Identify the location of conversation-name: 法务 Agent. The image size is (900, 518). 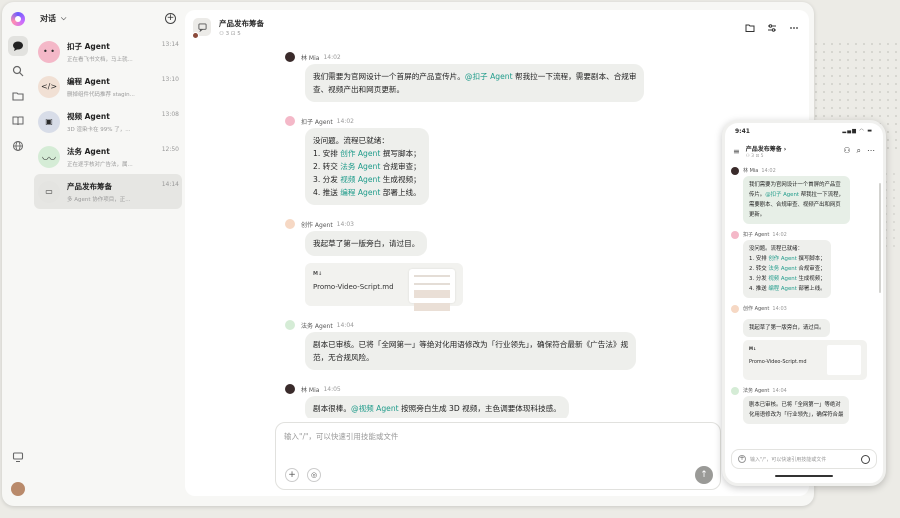
(88, 151).